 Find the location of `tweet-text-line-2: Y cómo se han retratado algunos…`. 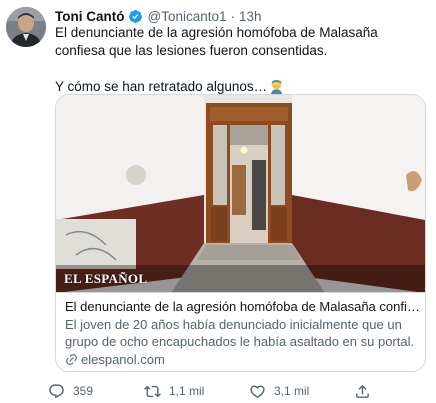

tweet-text-line-2: Y cómo se han retratado algunos… is located at coordinates (161, 86).